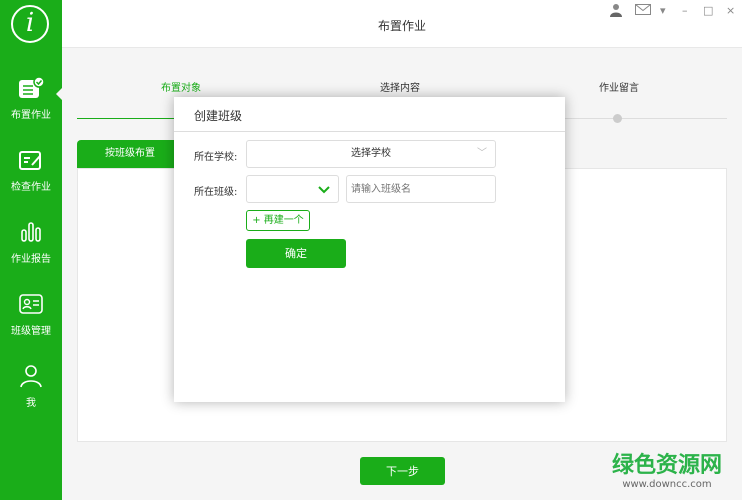  I want to click on watermark: 绿色资源网 www.downcc.com, so click(666, 471).